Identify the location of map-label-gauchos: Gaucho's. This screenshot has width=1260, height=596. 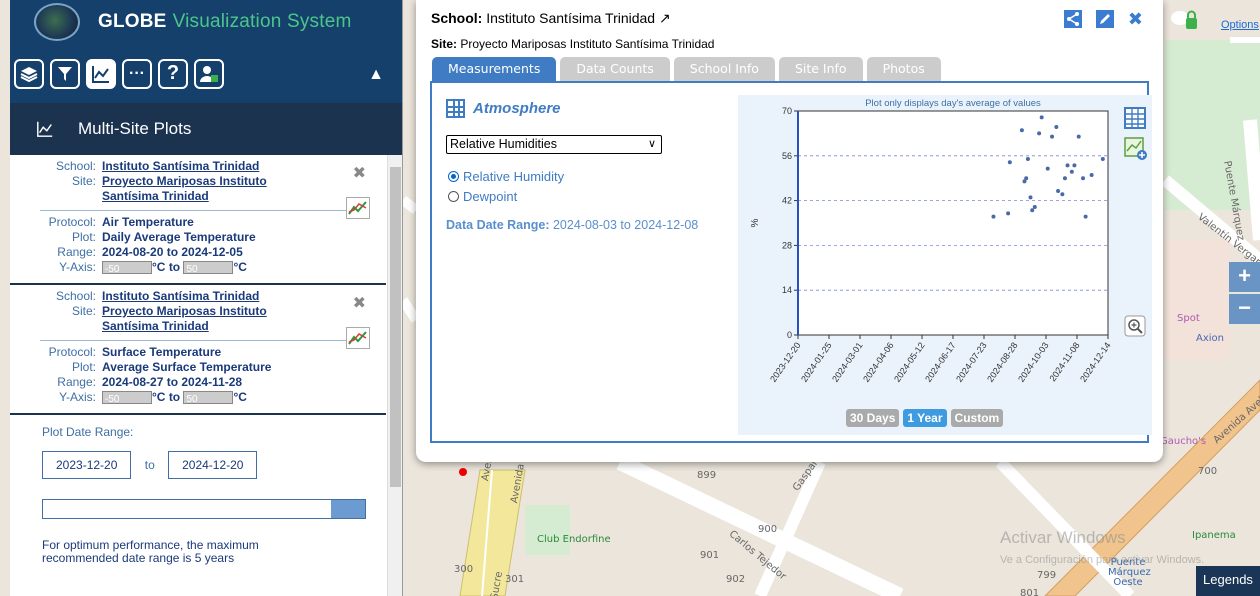
(1183, 441).